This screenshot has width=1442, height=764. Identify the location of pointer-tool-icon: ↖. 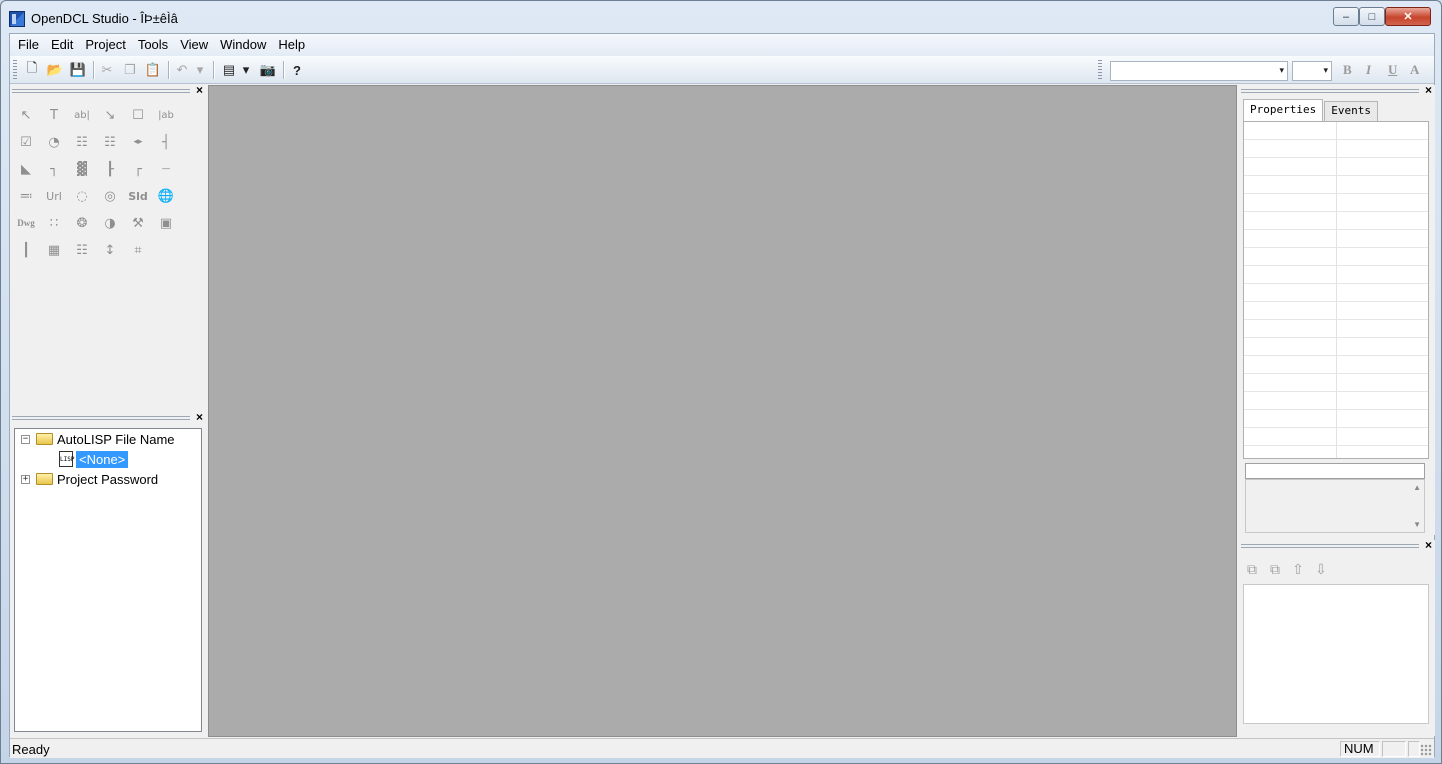
(26, 115).